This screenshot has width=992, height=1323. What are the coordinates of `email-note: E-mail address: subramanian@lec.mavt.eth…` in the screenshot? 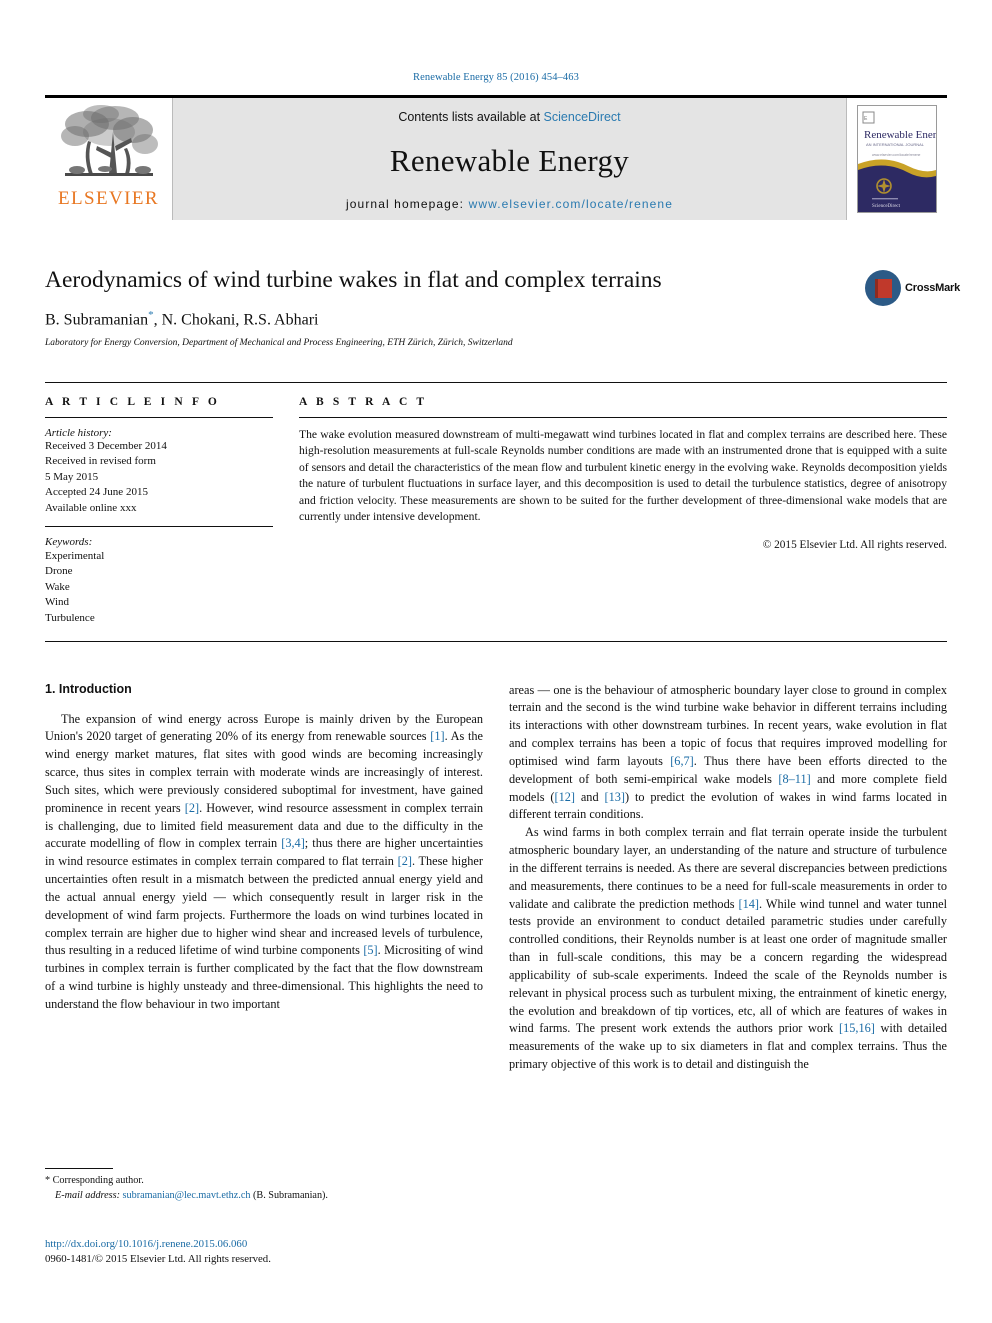 It's located at (265, 1196).